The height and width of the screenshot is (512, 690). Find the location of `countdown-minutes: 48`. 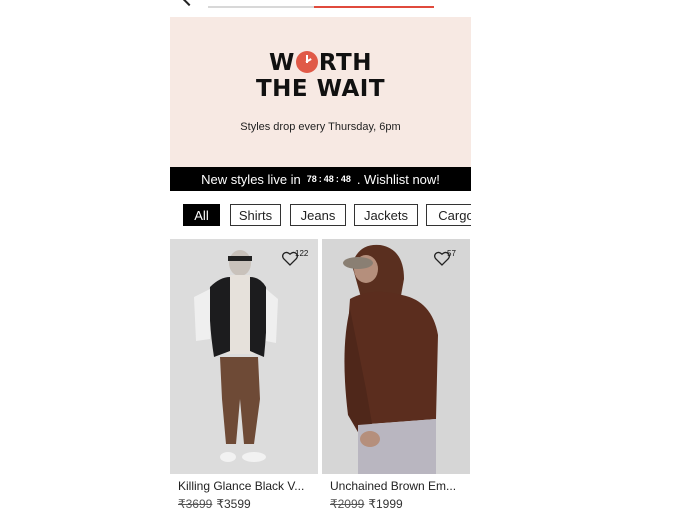

countdown-minutes: 48 is located at coordinates (328, 179).